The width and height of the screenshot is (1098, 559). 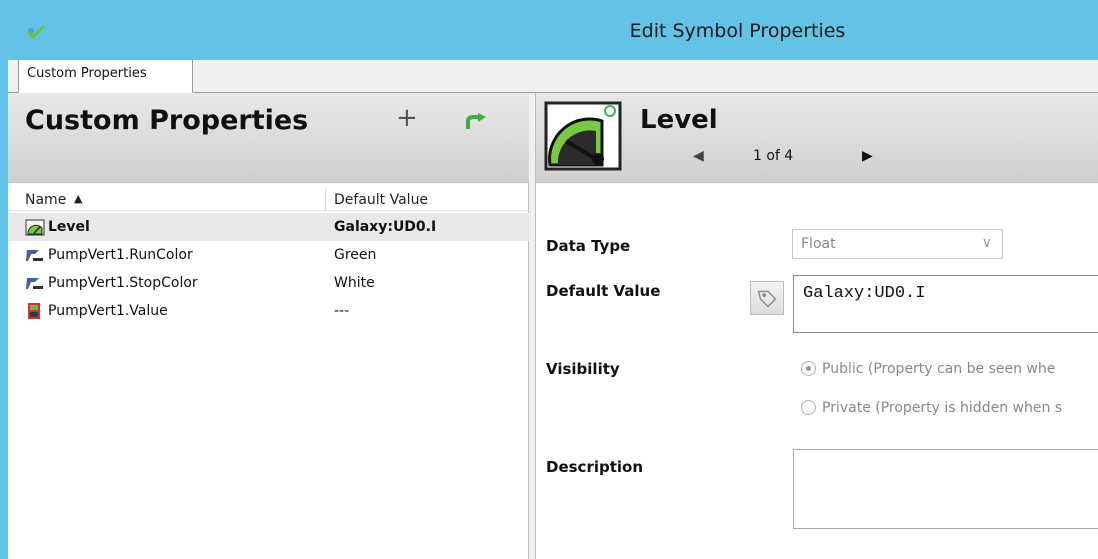 What do you see at coordinates (603, 291) in the screenshot?
I see `default-value-label: Default Value` at bounding box center [603, 291].